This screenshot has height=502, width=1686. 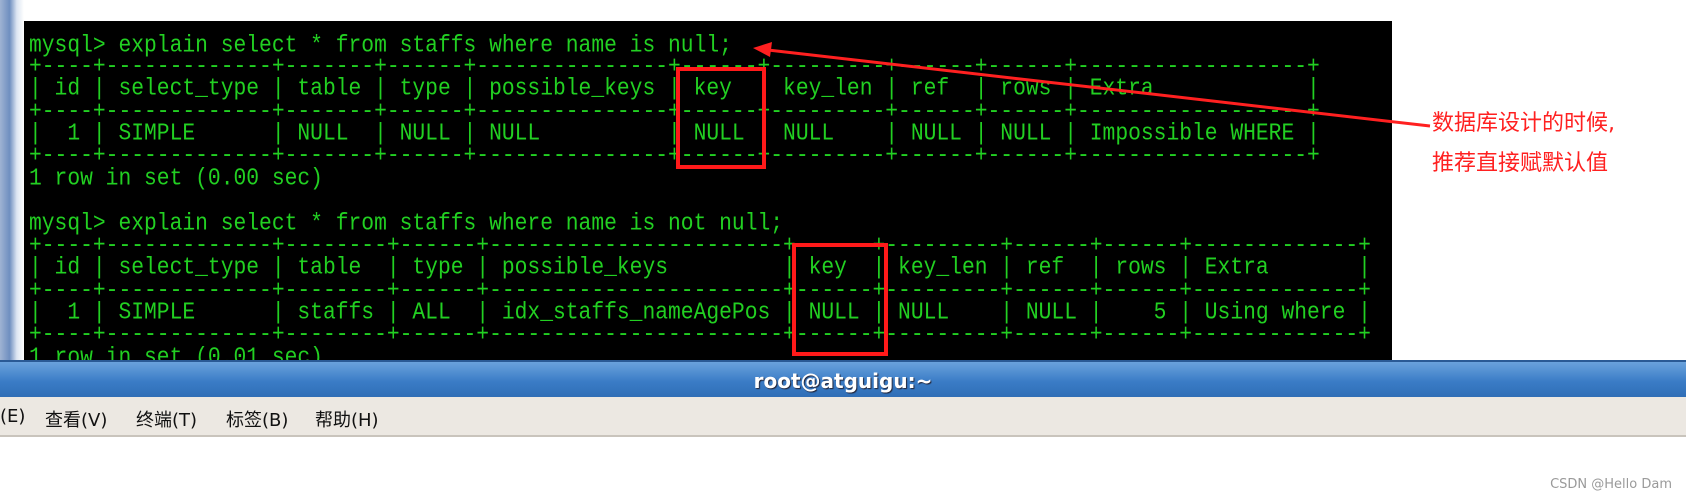 I want to click on window-title: root@atguigu:~, so click(x=843, y=381).